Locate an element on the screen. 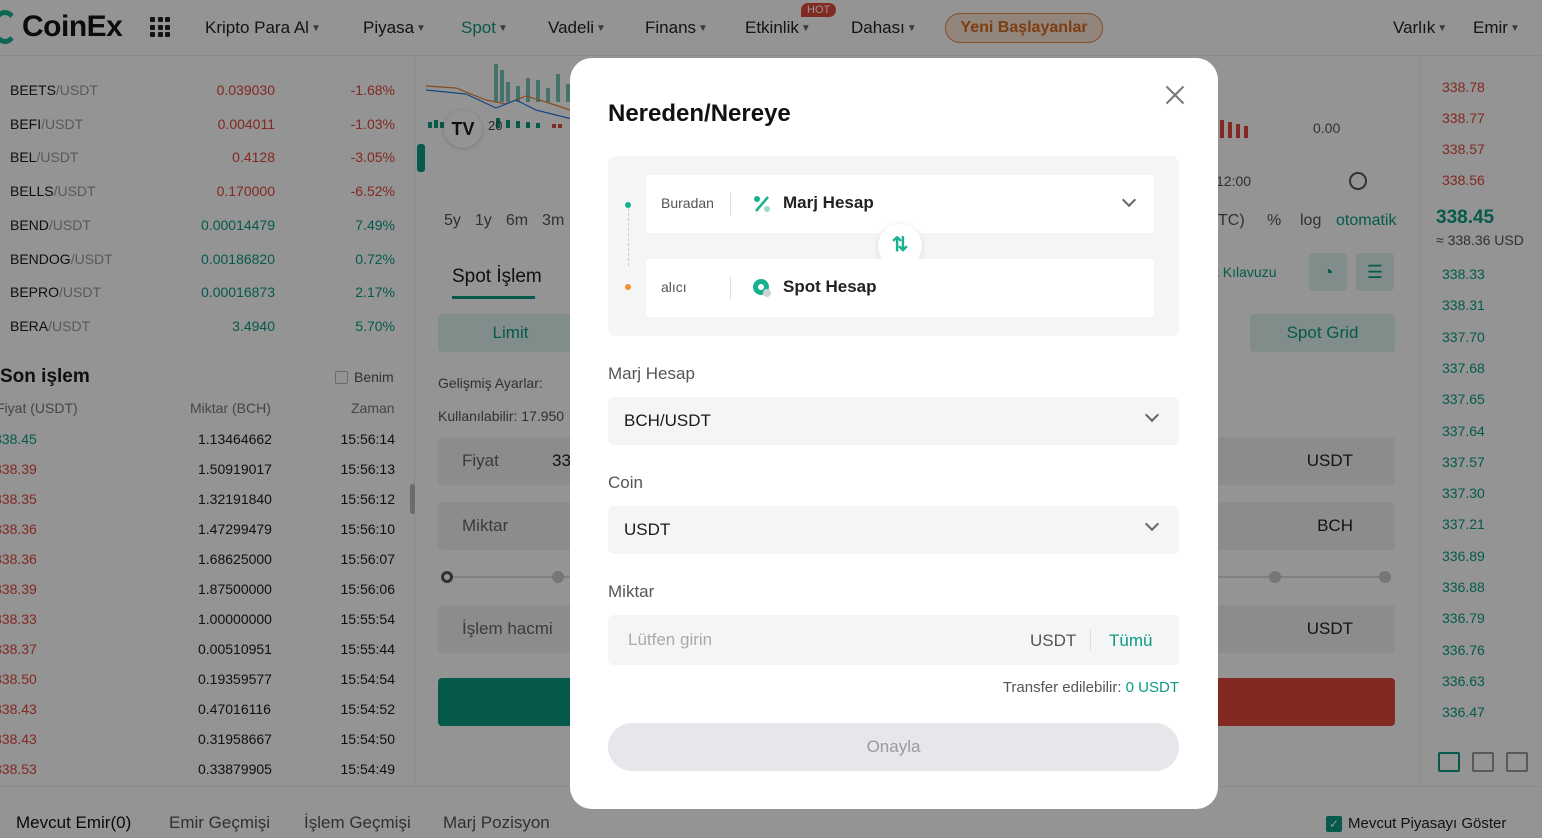  amount-input-field is located at coordinates (808, 640).